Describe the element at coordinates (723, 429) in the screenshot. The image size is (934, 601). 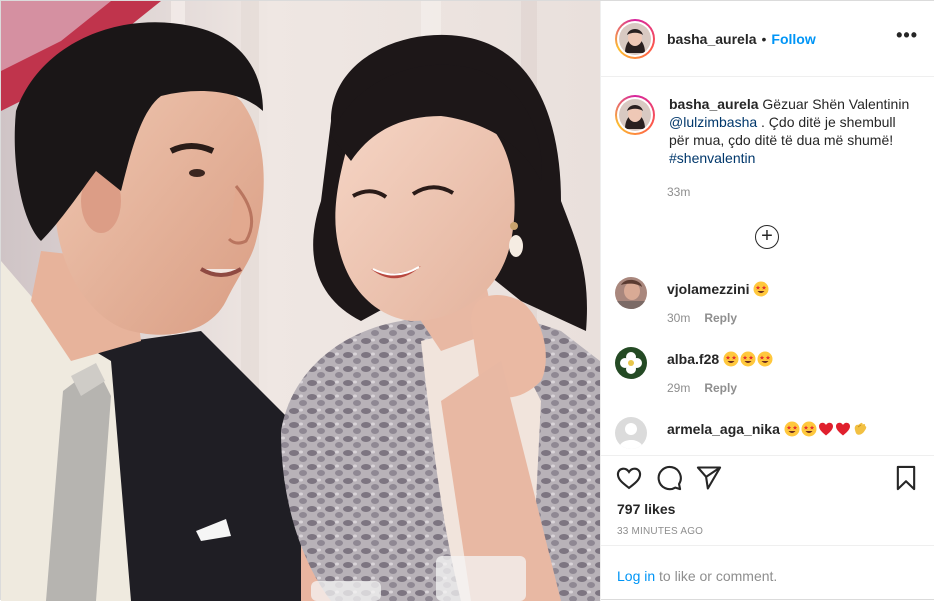
I see `comment-username: armela_aga_nika` at that location.